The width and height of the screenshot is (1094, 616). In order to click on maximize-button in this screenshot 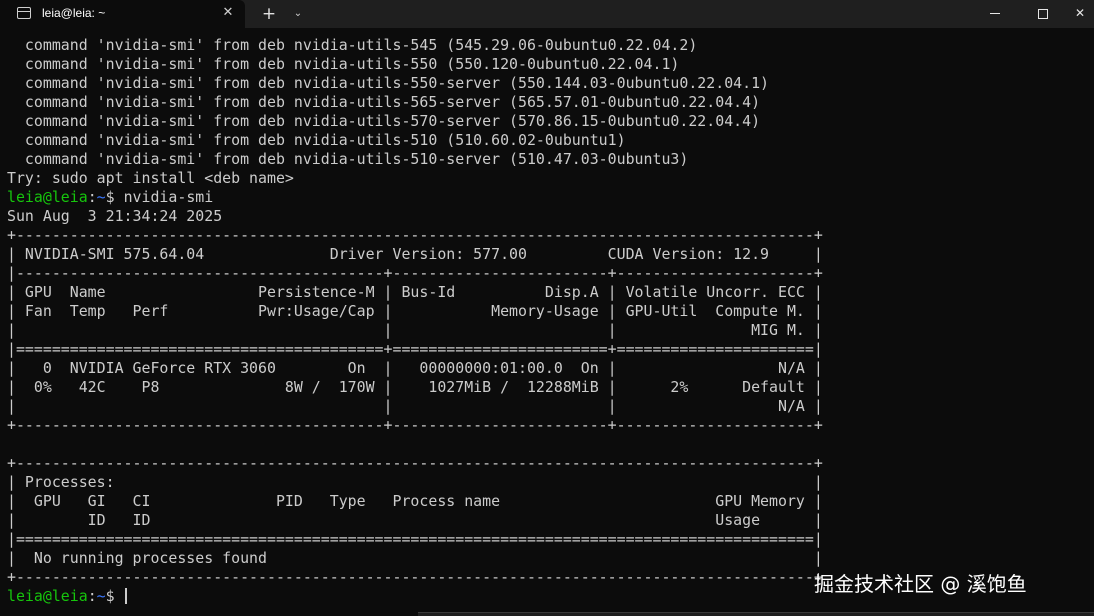, I will do `click(1043, 14)`.